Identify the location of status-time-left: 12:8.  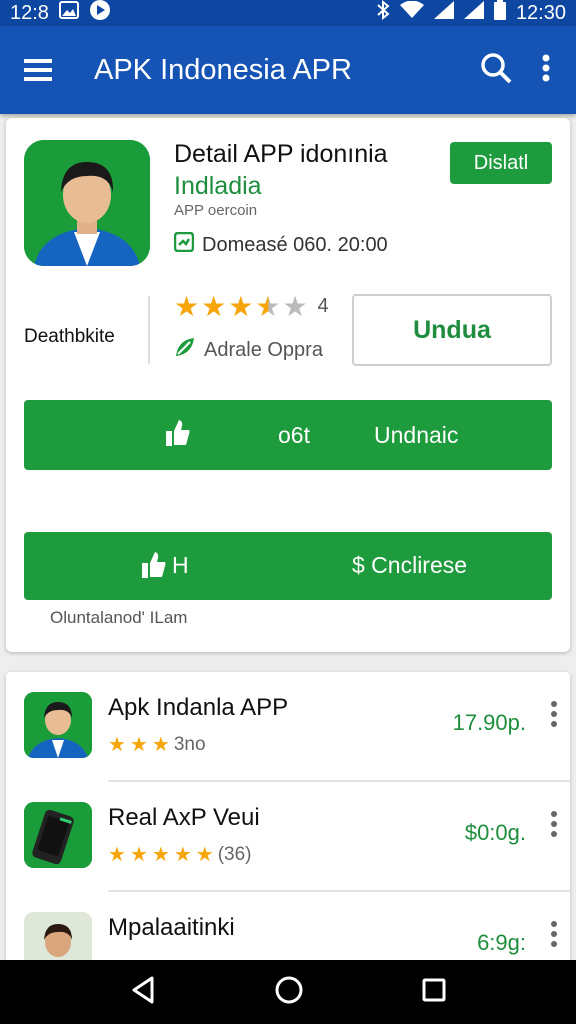
(29, 12).